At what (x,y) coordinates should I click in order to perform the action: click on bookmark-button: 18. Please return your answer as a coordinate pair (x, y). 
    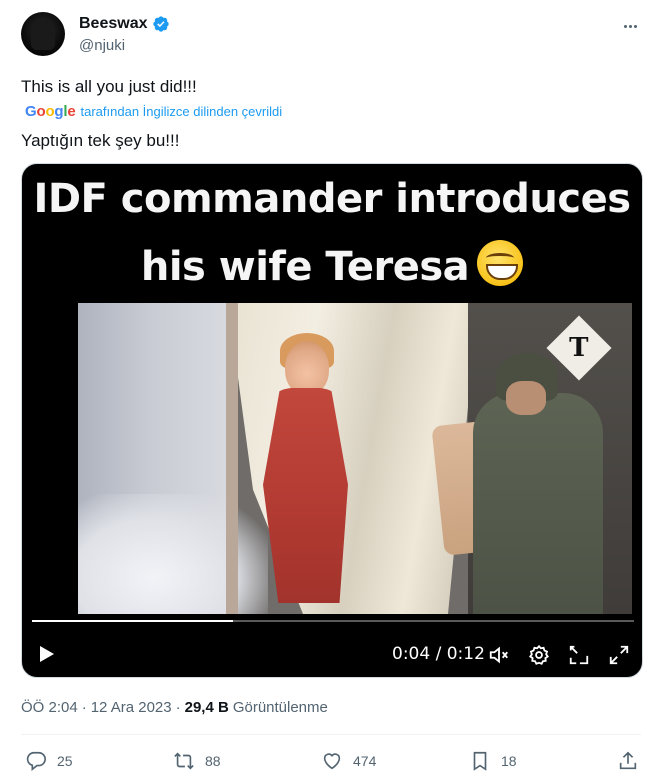
    Looking at the image, I should click on (493, 761).